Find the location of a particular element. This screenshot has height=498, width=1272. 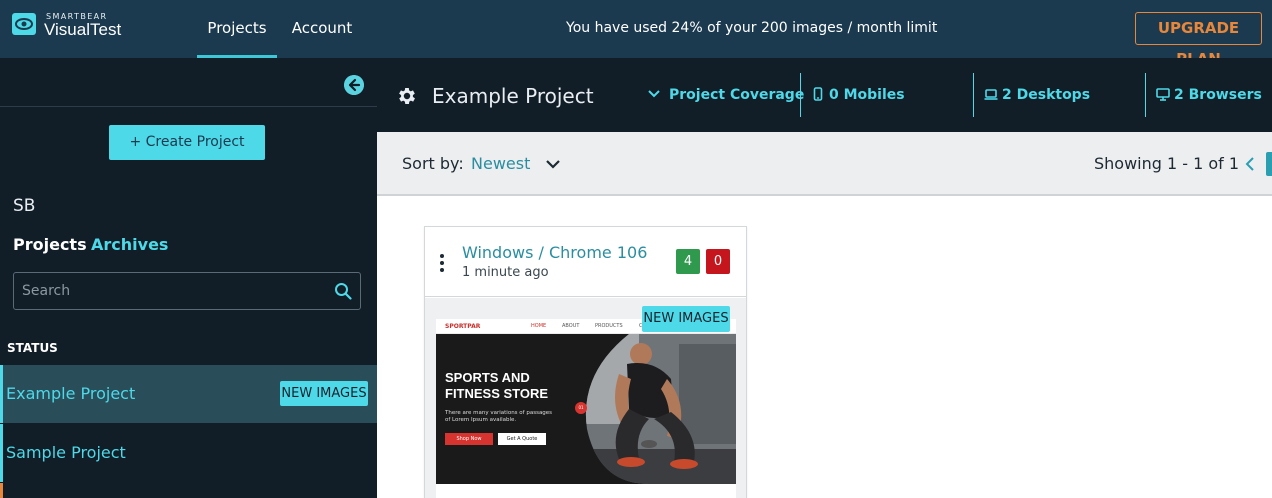

thumbnail-headline-line1: SPORTS AND is located at coordinates (487, 377).